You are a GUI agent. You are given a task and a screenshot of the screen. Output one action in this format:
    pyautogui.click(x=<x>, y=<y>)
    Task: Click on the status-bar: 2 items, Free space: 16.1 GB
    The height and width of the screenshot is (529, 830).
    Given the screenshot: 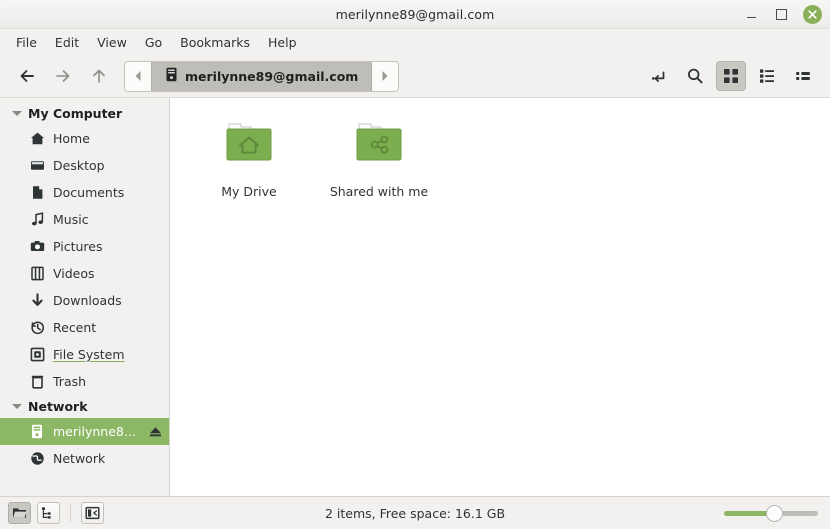 What is the action you would take?
    pyautogui.click(x=415, y=512)
    